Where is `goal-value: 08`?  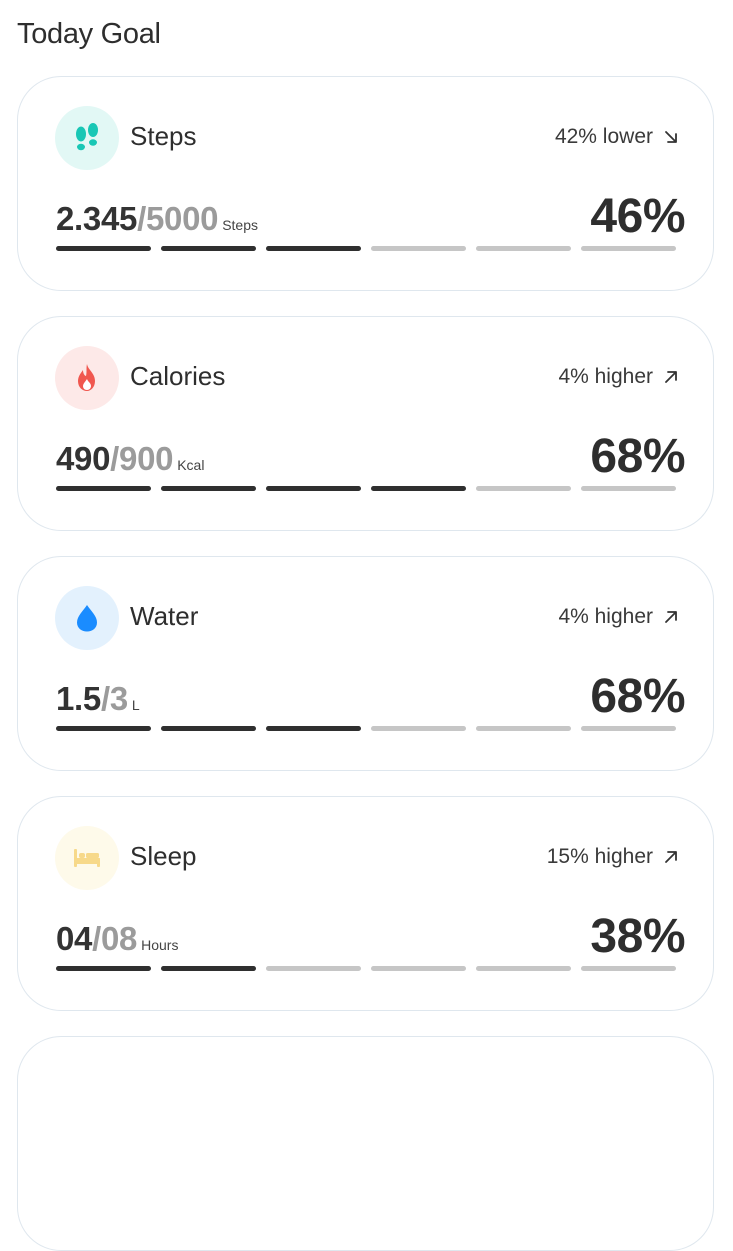
goal-value: 08 is located at coordinates (119, 938).